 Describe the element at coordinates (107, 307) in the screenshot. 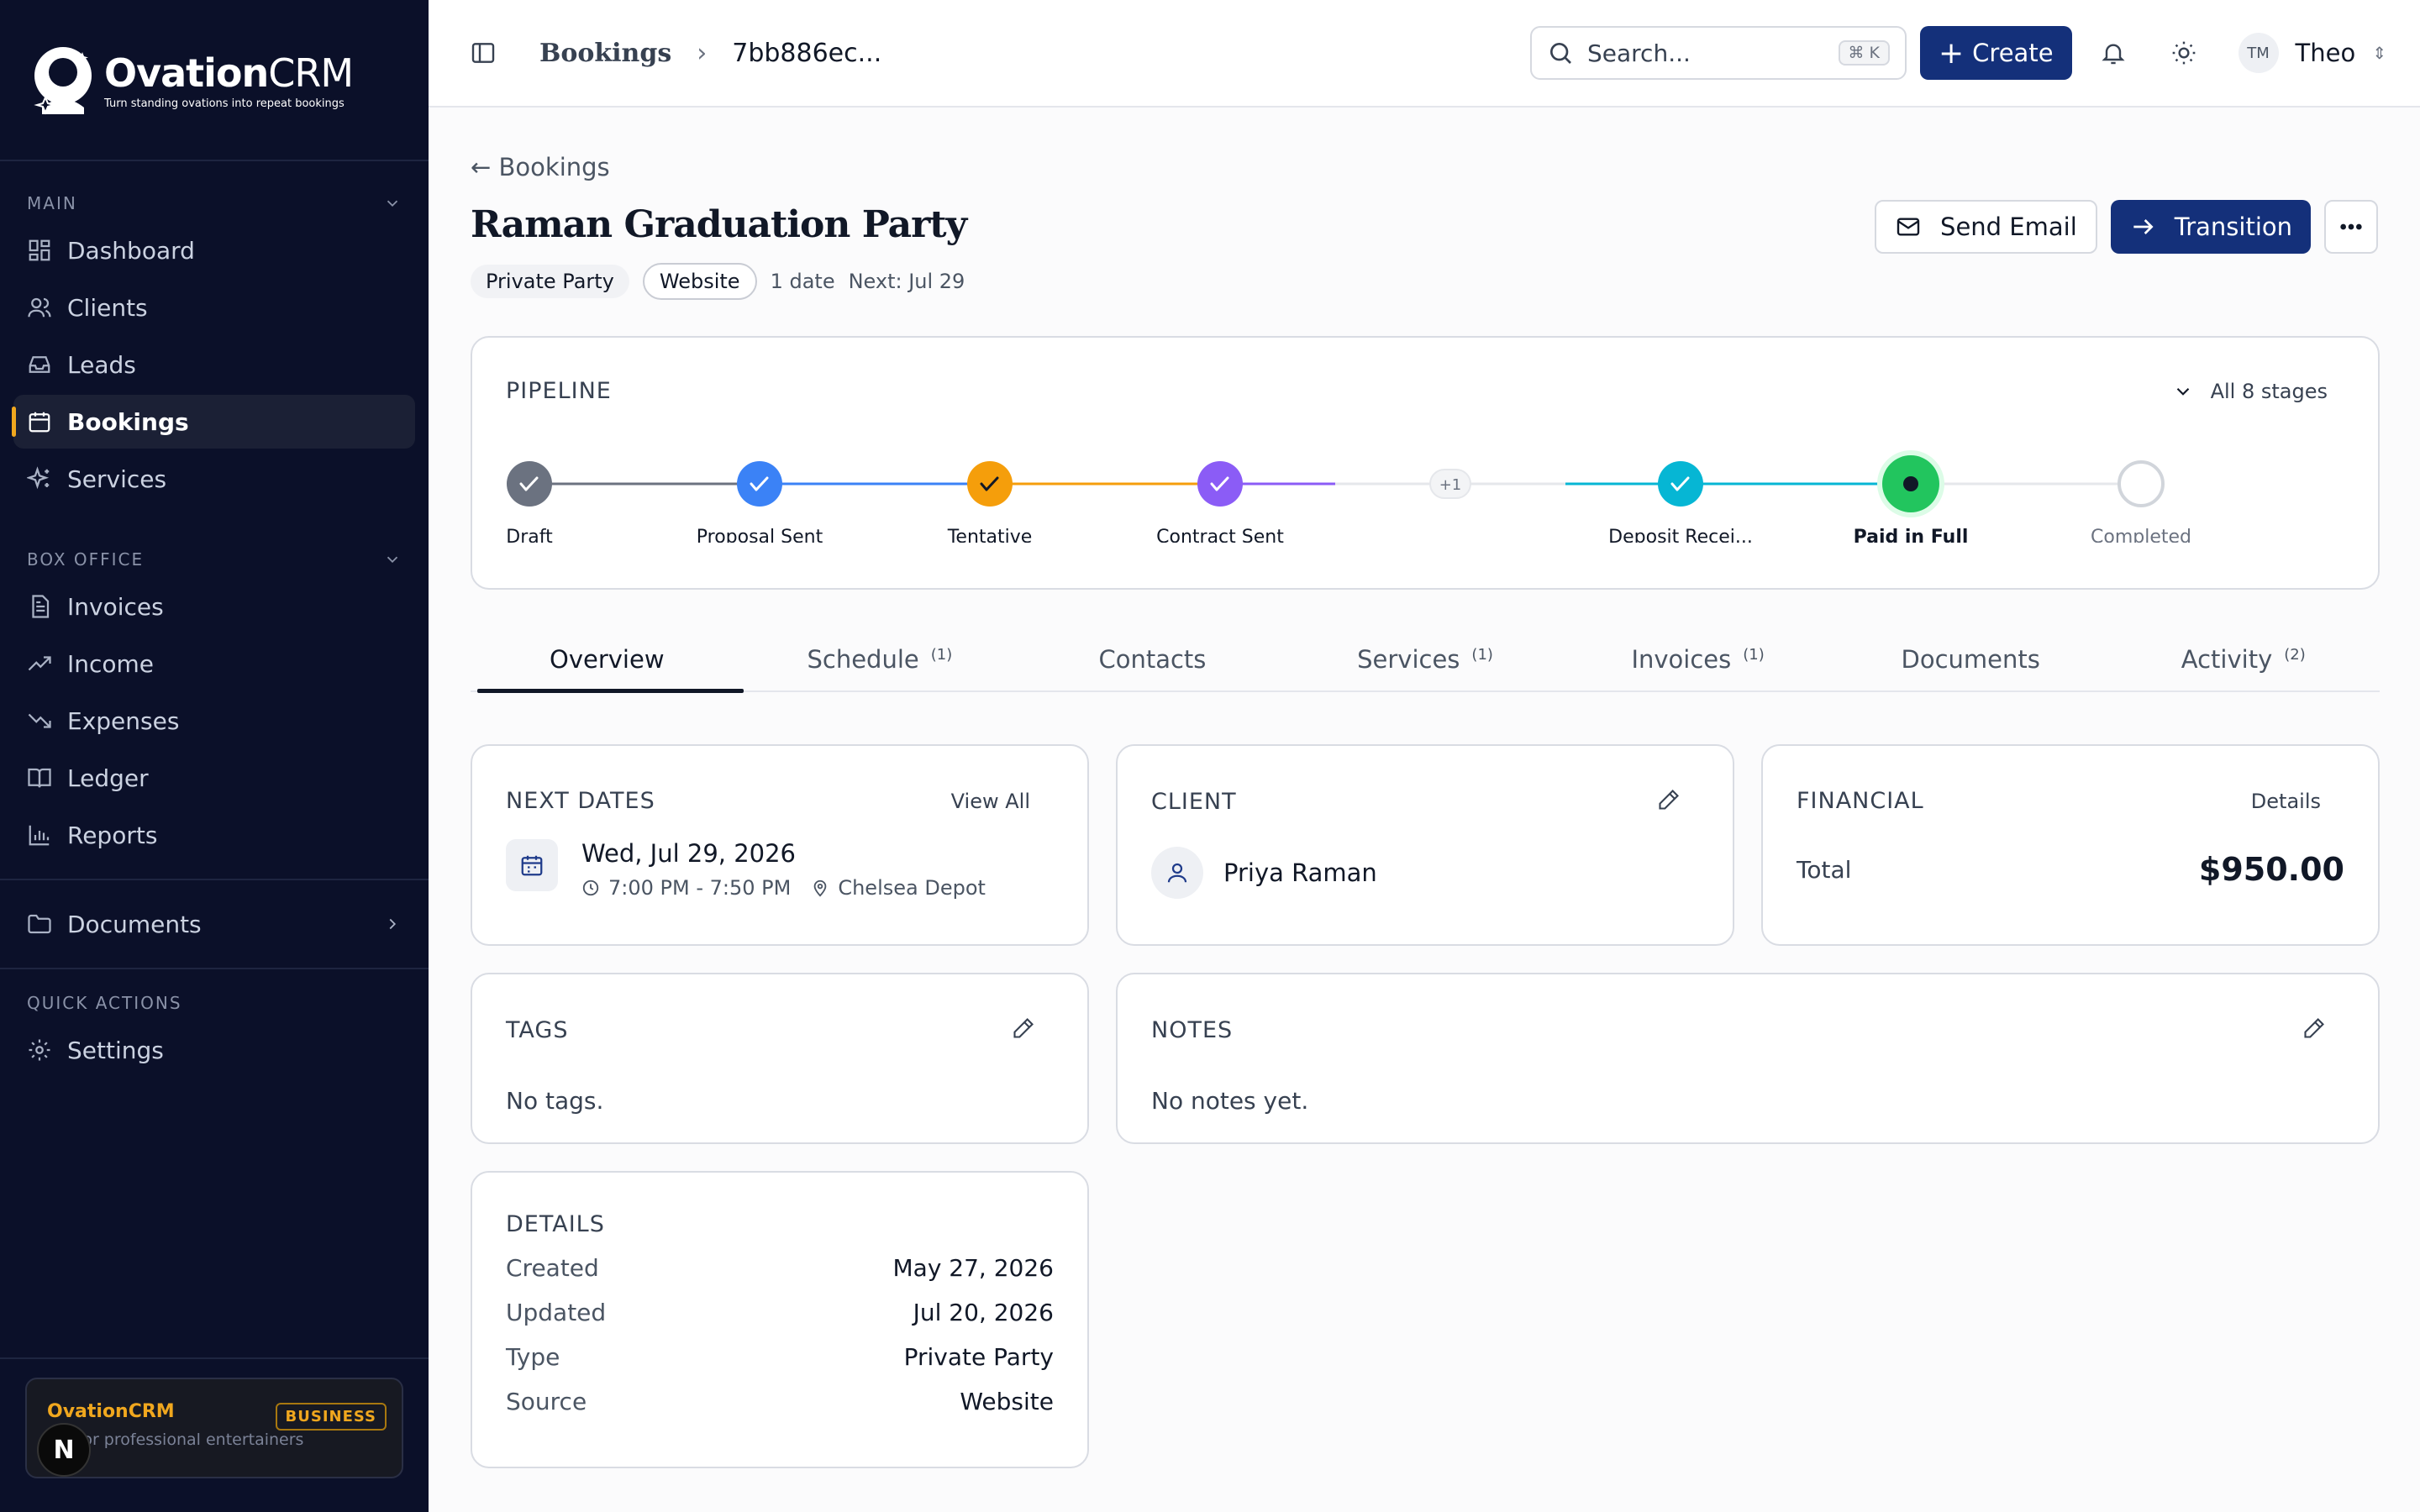

I see `sidebar-item-label: Clients` at that location.